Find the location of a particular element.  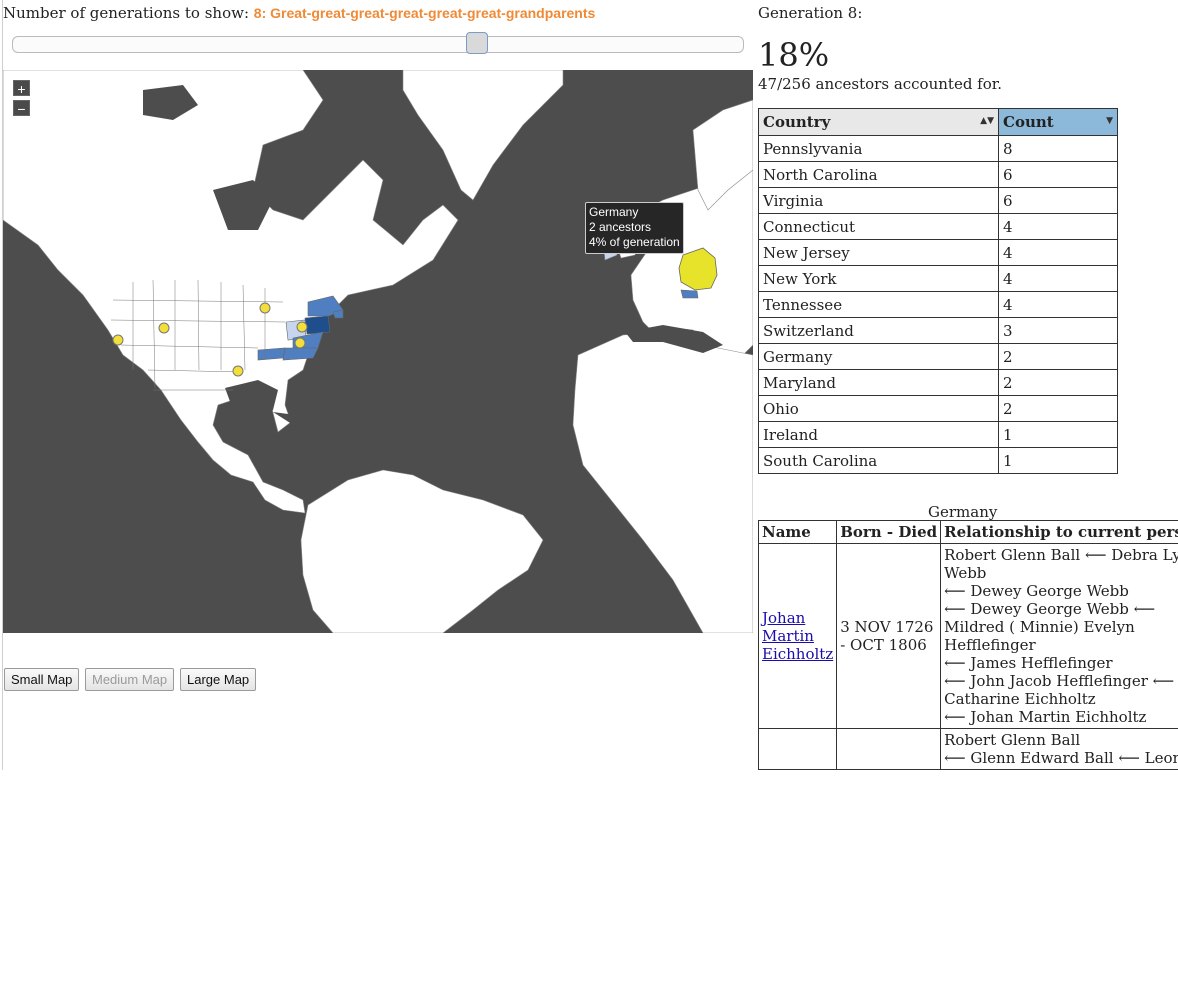

country-table-header: Country ▲▼ Count ▼ is located at coordinates (938, 122).